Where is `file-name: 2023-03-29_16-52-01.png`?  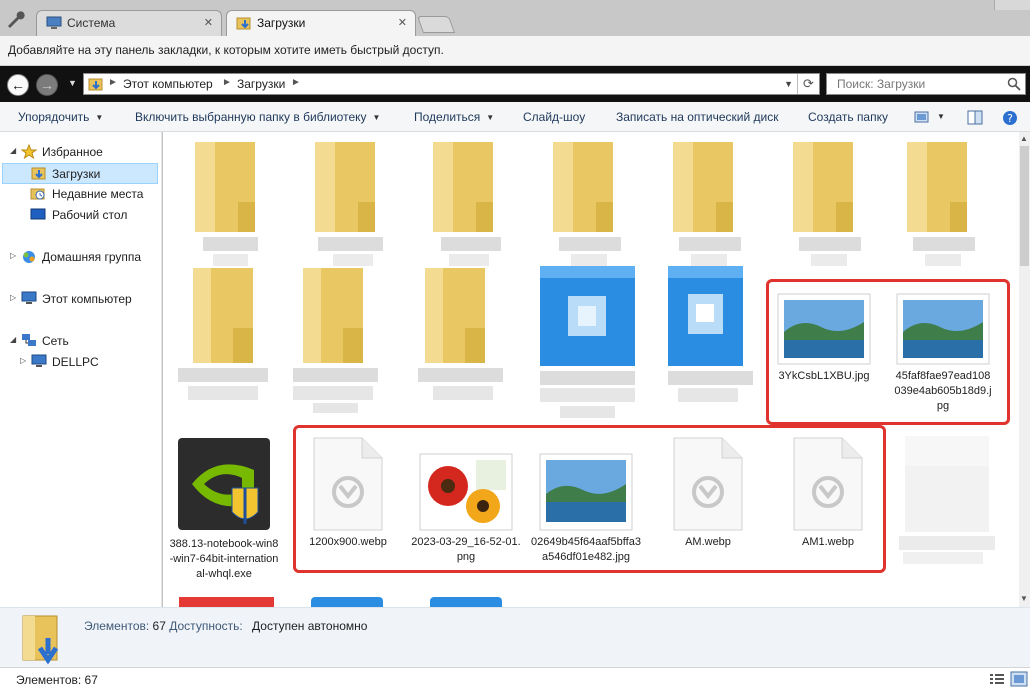
file-name: 2023-03-29_16-52-01.png is located at coordinates (466, 549).